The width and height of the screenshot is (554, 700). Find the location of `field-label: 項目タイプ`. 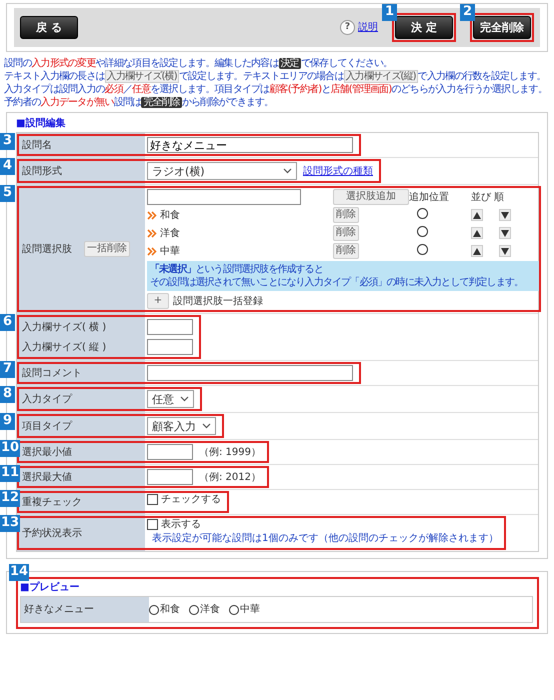

field-label: 項目タイプ is located at coordinates (47, 426).